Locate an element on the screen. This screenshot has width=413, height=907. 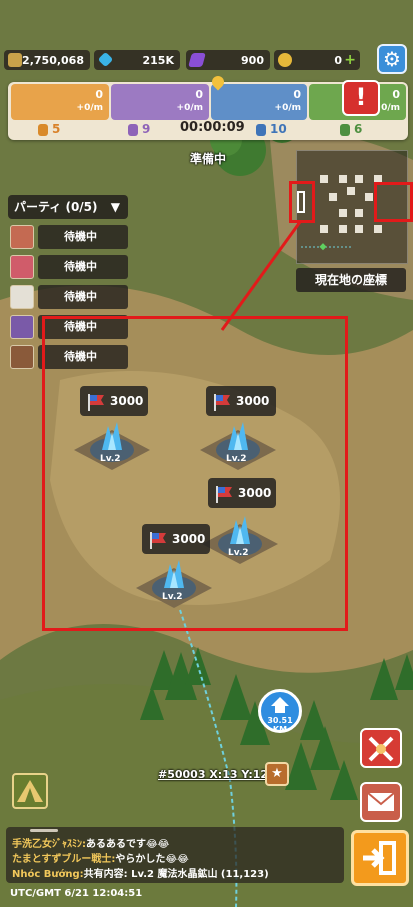
envelope-icon is located at coordinates (381, 801).